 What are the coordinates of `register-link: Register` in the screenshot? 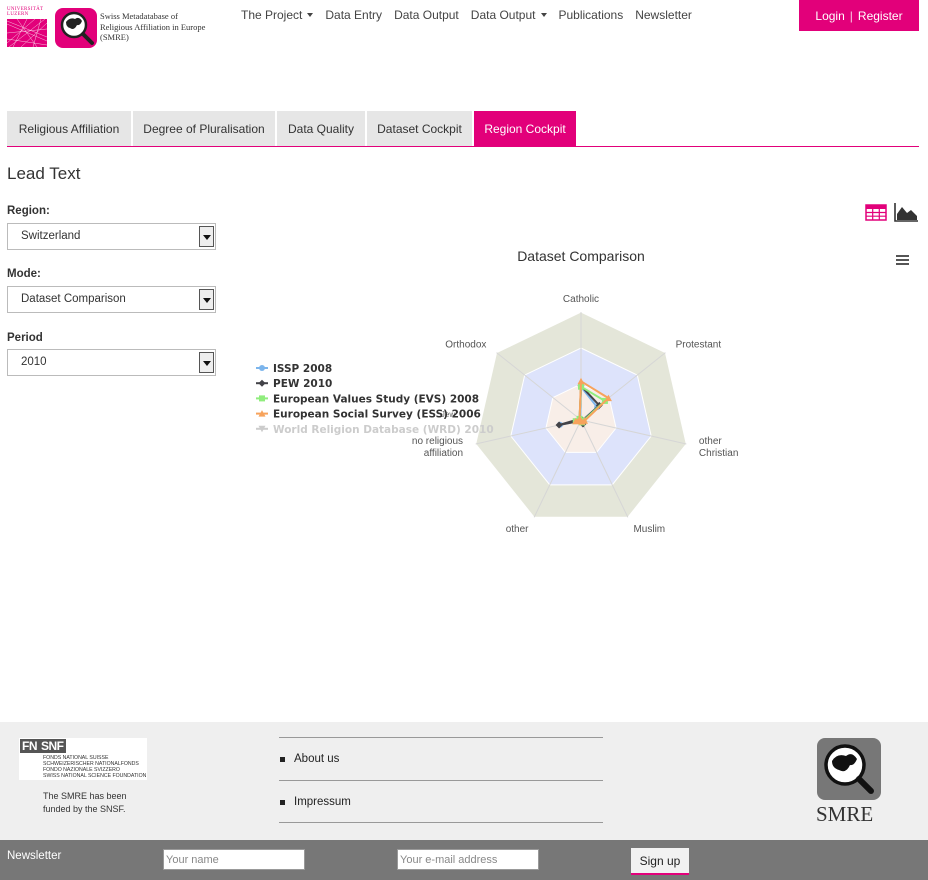 It's located at (880, 16).